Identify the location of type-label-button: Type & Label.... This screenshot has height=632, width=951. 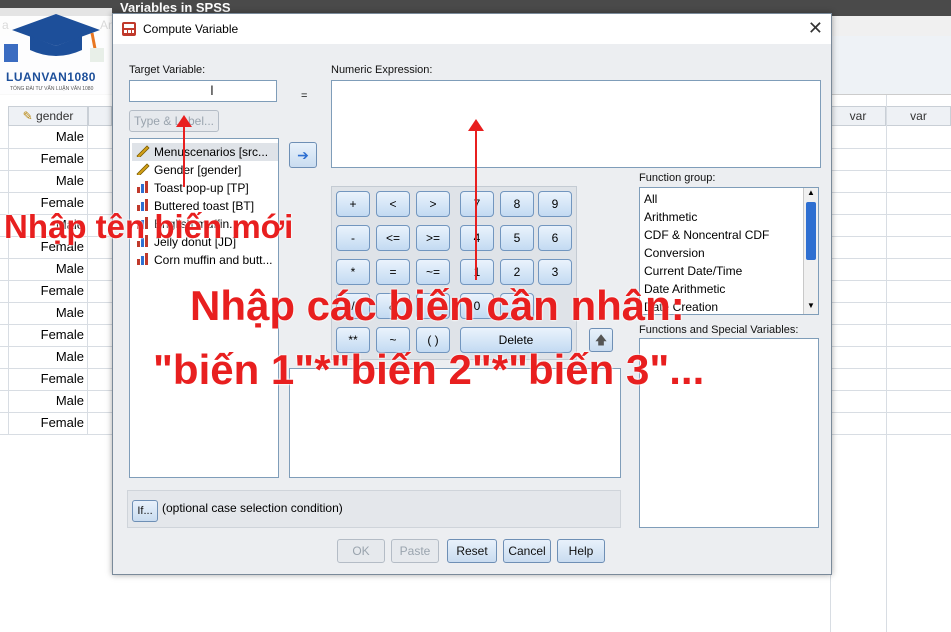
(174, 121).